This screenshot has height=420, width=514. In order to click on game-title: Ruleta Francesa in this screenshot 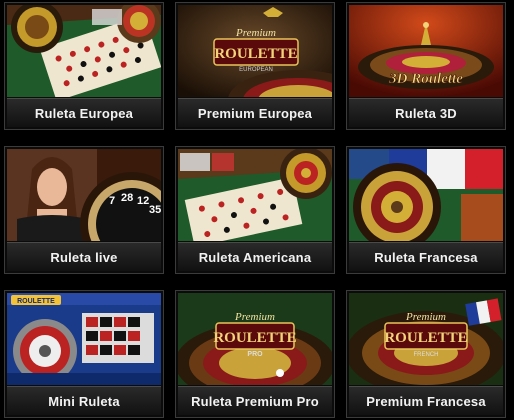, I will do `click(426, 256)`.